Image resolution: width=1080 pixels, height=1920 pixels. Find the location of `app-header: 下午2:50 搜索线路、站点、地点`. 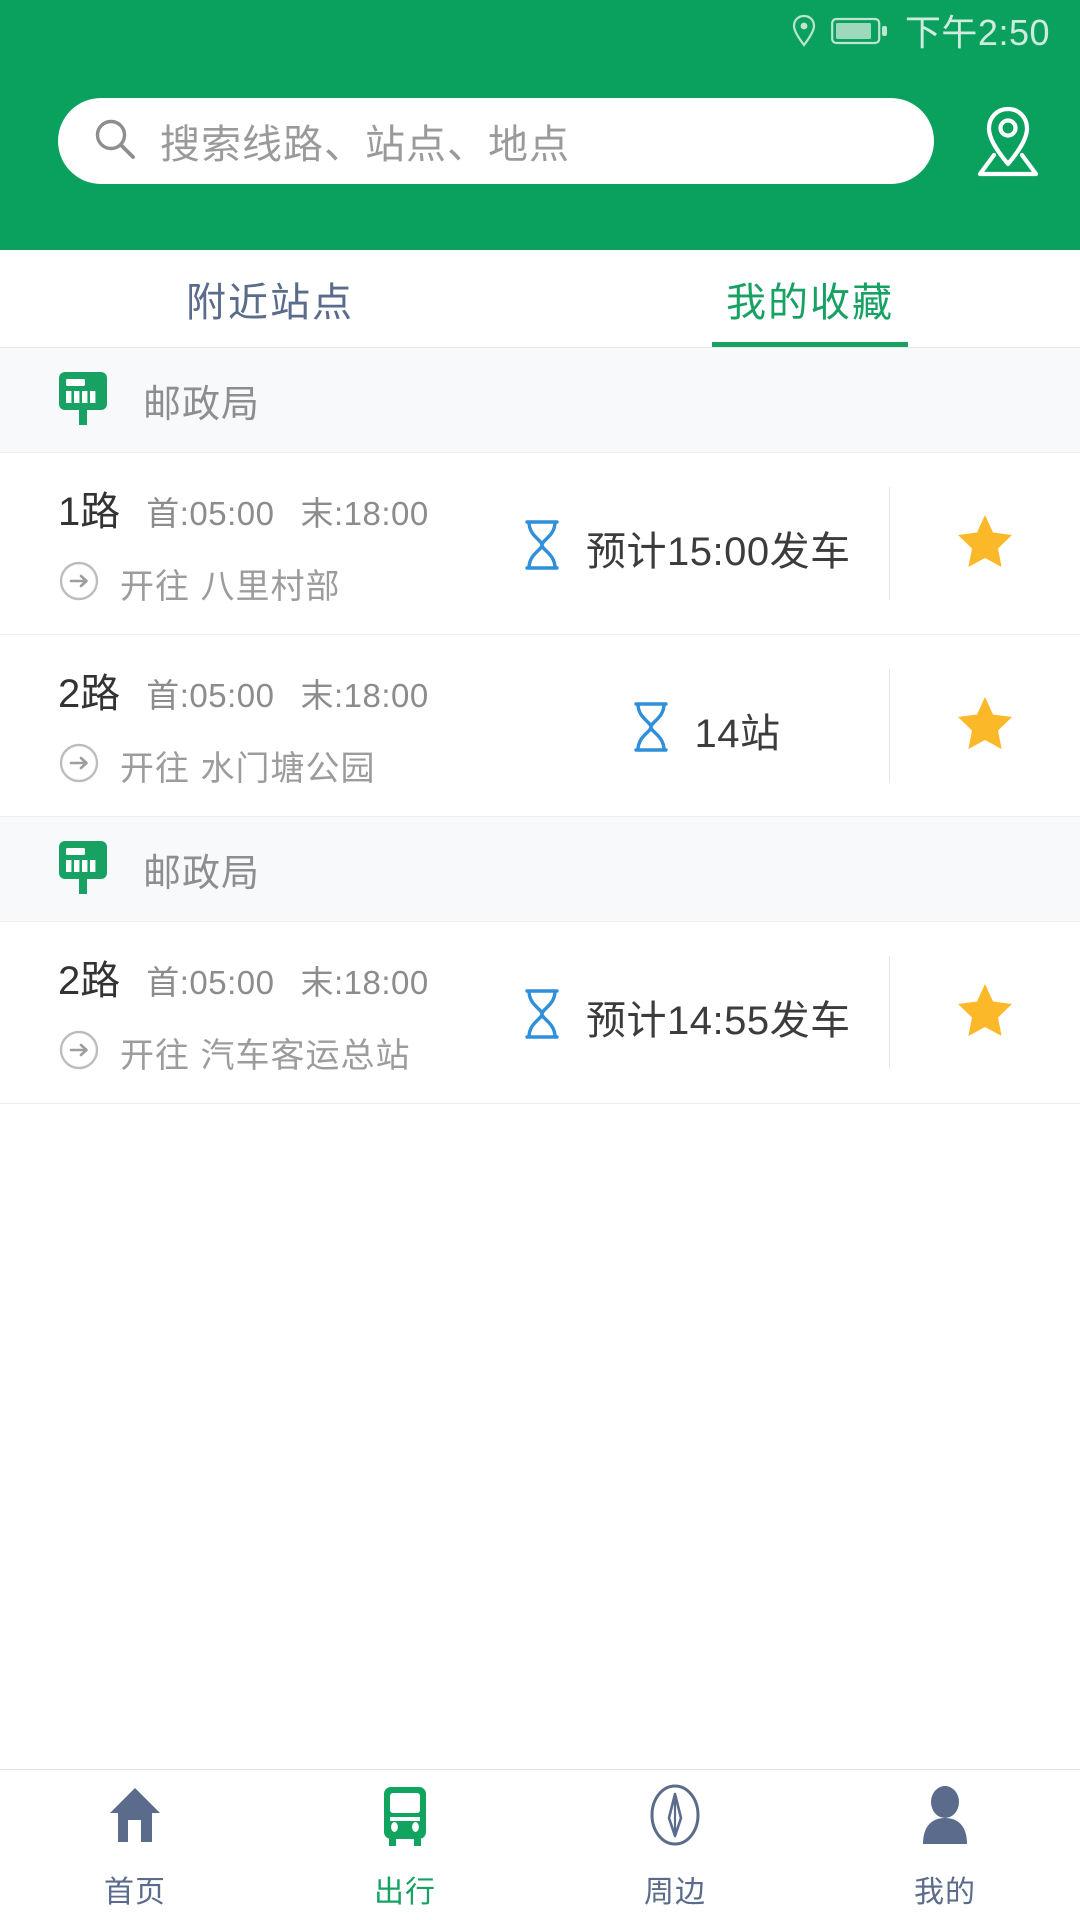

app-header: 下午2:50 搜索线路、站点、地点 is located at coordinates (540, 125).